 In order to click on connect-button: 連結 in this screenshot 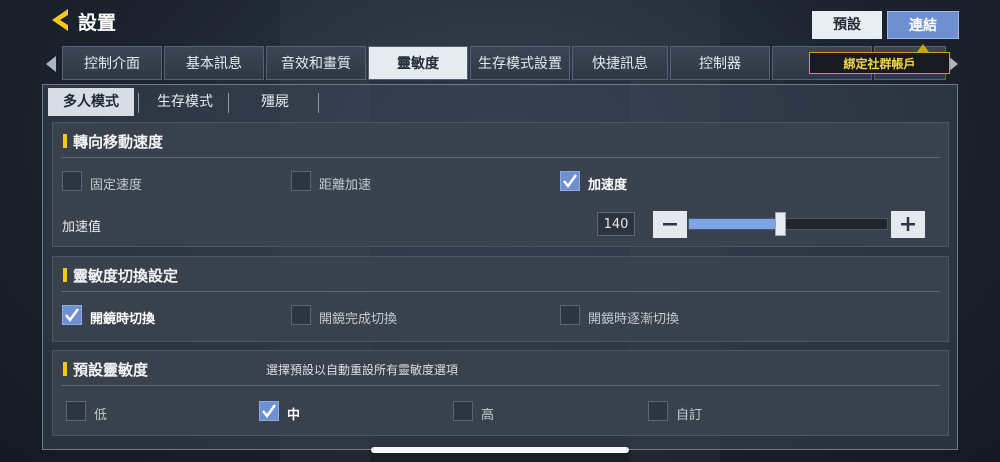, I will do `click(923, 25)`.